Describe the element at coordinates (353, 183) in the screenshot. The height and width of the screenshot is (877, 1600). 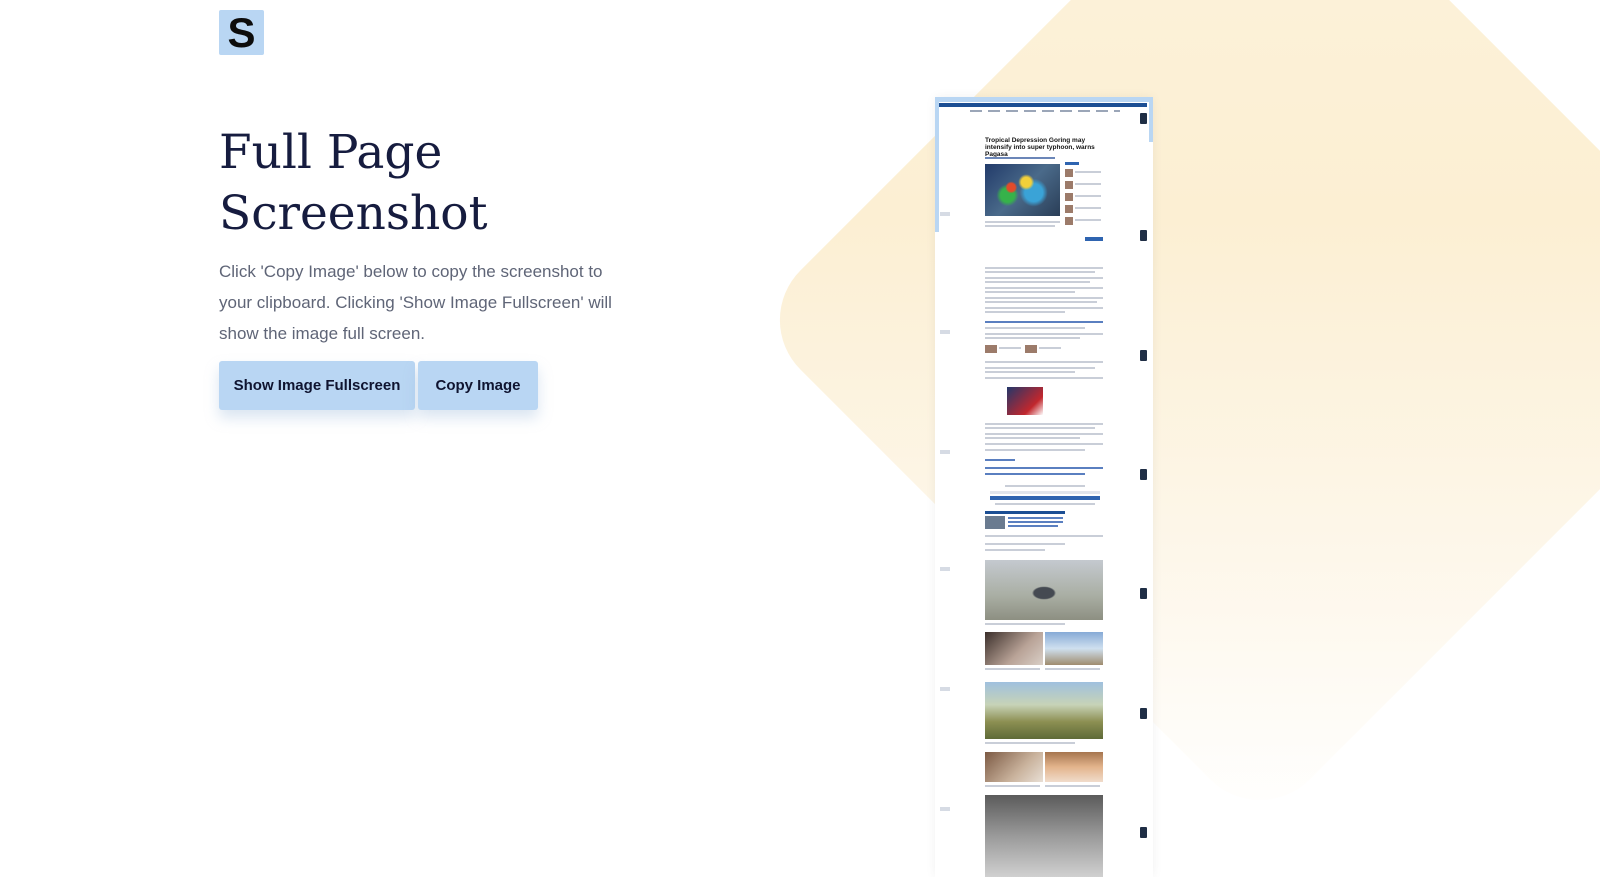
I see `page-title: Full Page Screenshot` at that location.